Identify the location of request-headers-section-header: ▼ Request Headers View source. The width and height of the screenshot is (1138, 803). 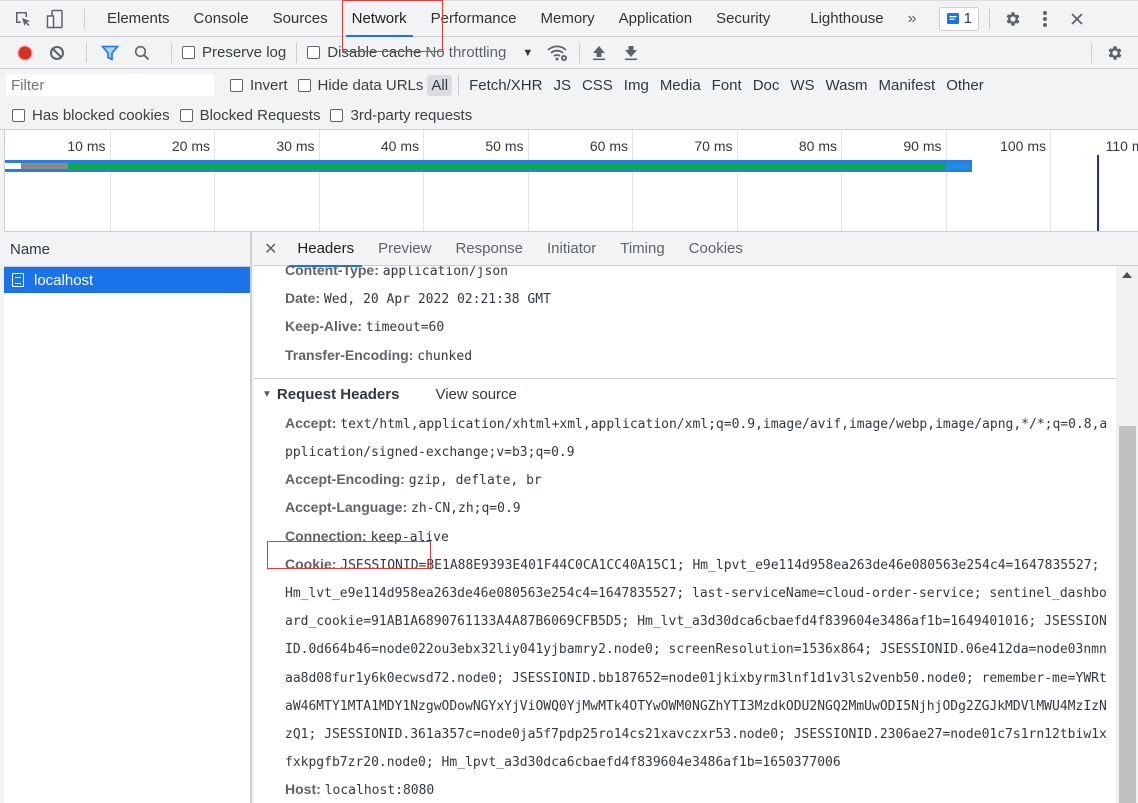
(685, 393).